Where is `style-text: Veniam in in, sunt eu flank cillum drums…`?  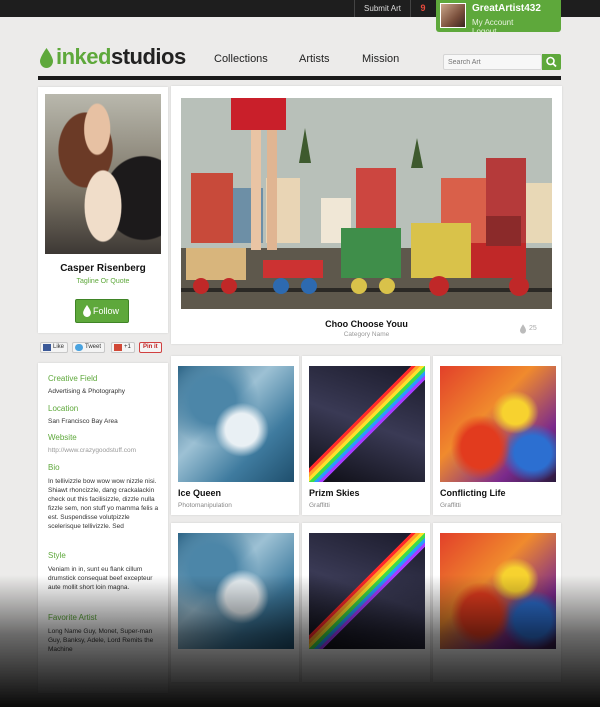 style-text: Veniam in in, sunt eu flank cillum drums… is located at coordinates (100, 578).